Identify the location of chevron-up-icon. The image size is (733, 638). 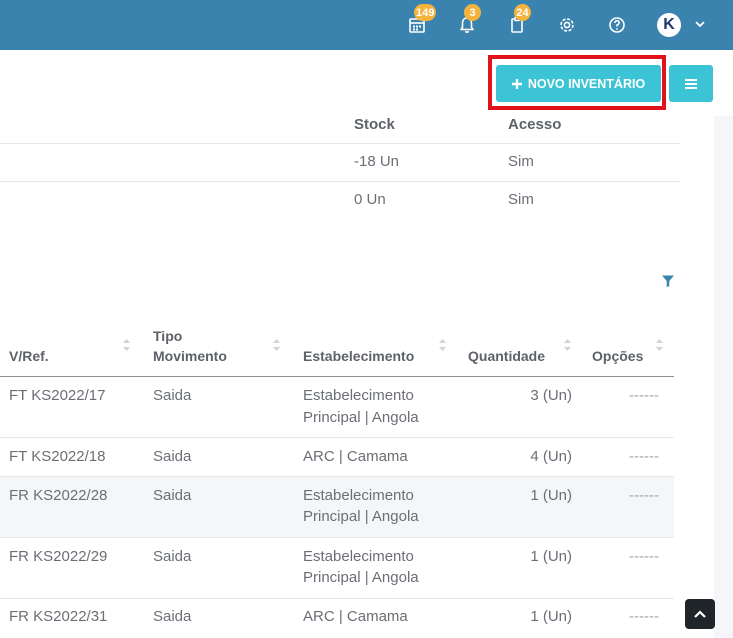
(700, 614).